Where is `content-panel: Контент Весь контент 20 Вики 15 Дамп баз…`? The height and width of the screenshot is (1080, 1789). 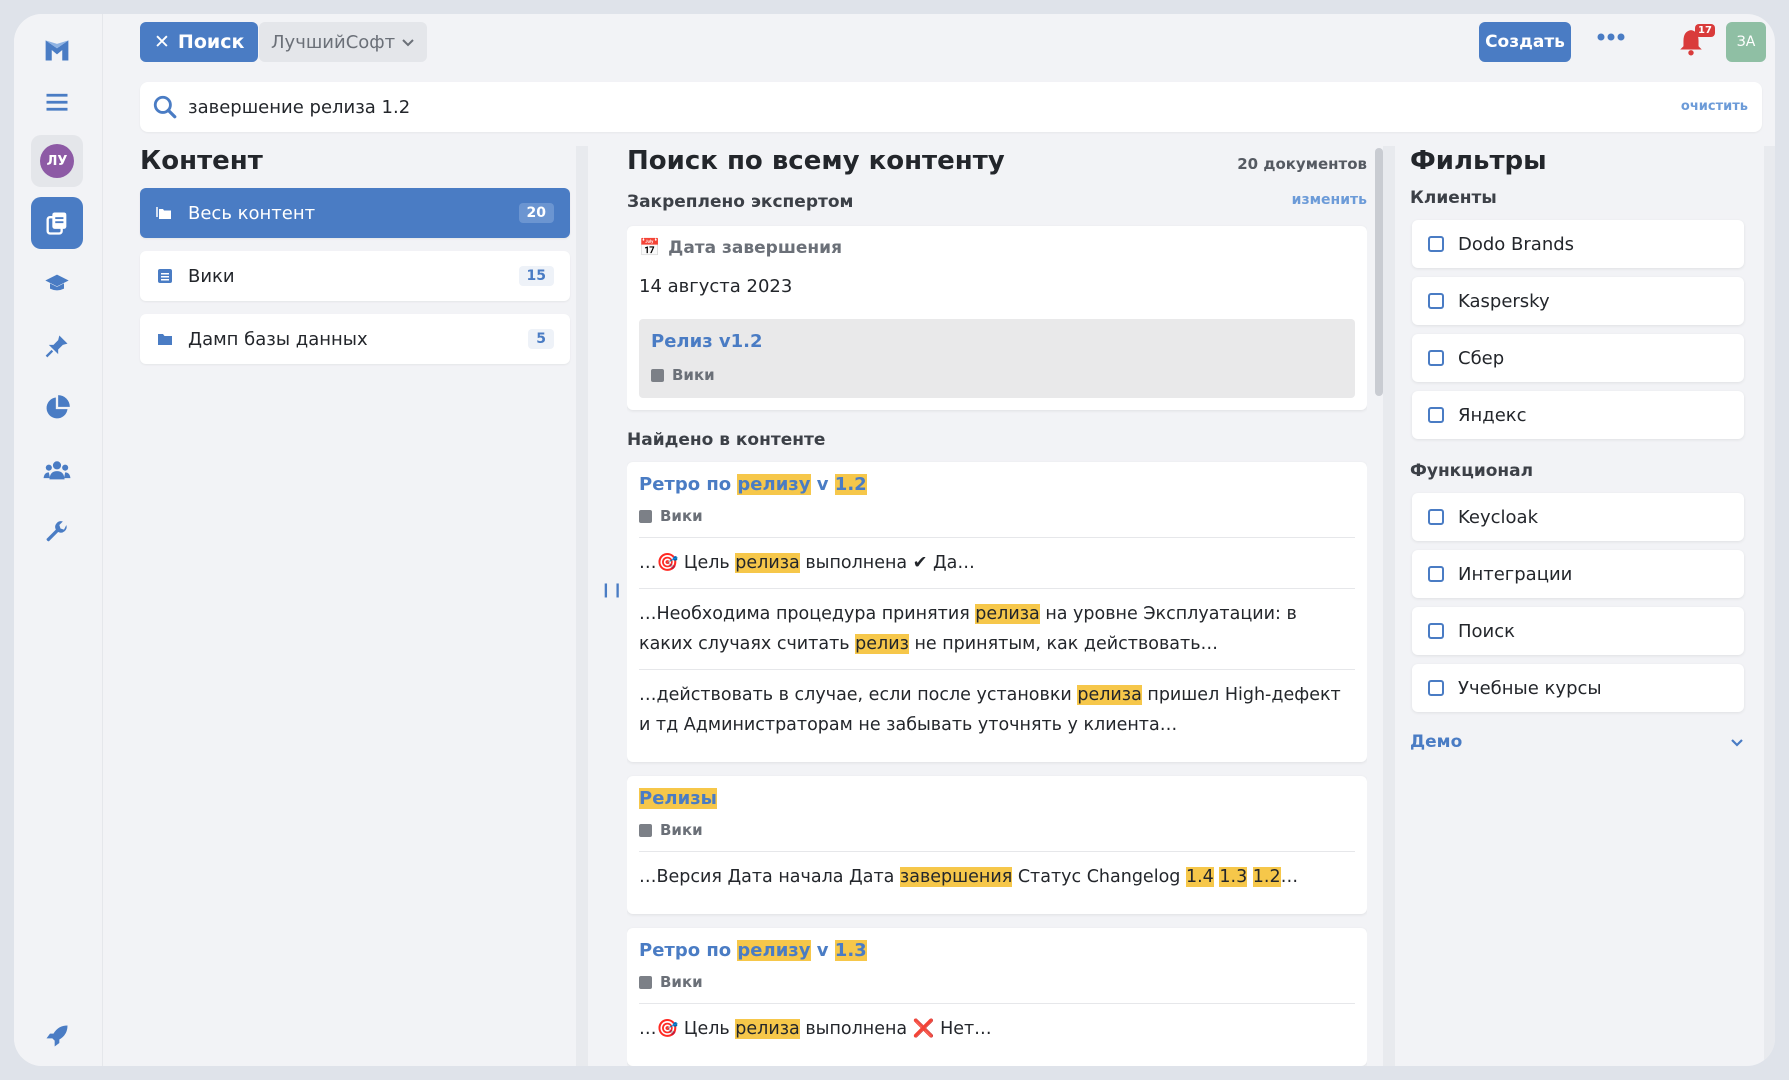
content-panel: Контент Весь контент 20 Вики 15 Дамп баз… is located at coordinates (355, 261).